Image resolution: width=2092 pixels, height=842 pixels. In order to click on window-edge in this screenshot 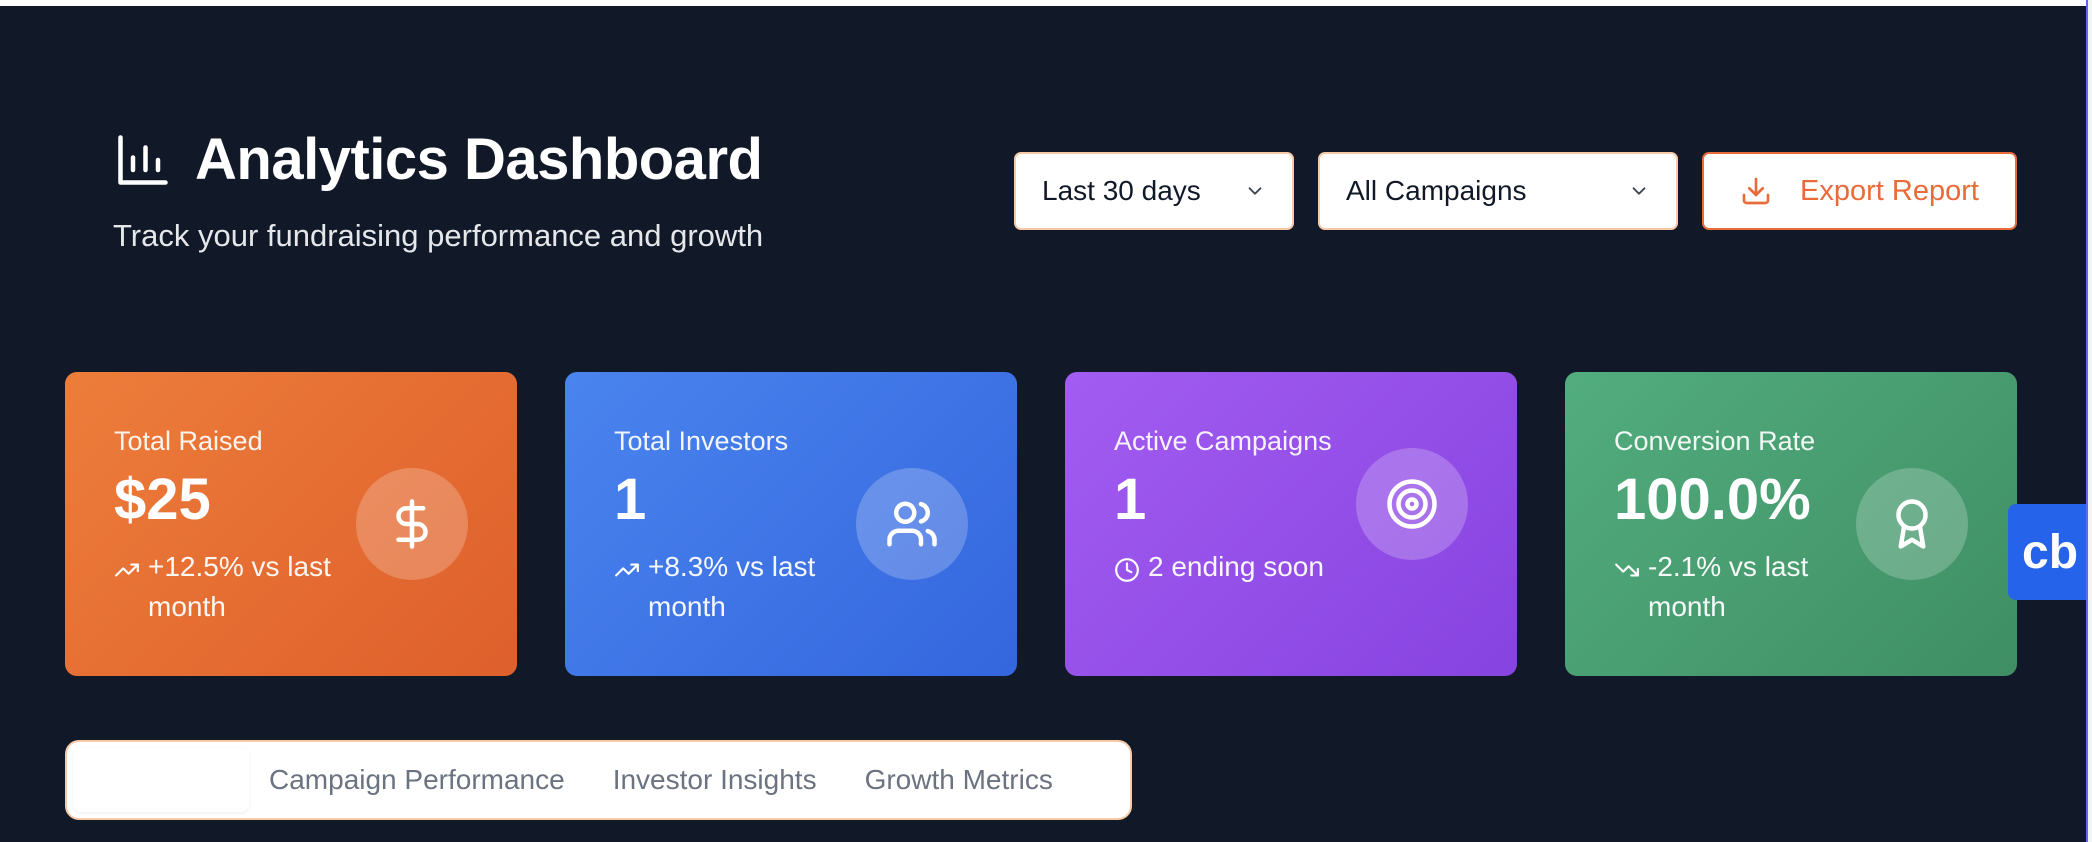, I will do `click(2089, 421)`.